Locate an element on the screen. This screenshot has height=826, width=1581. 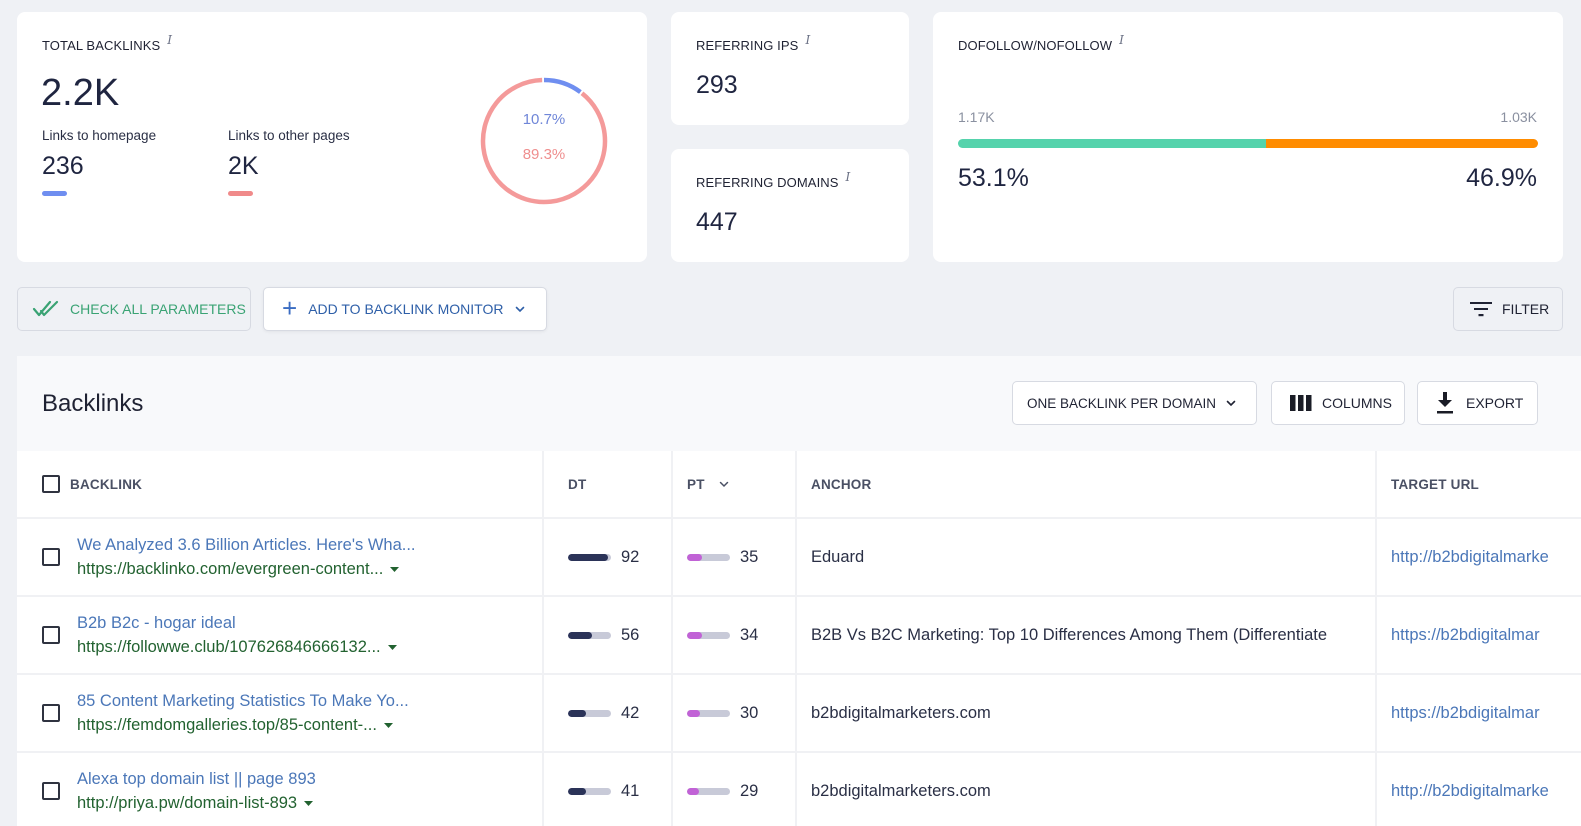
anchor-text: b2bdigitalmarketers.com is located at coordinates (901, 712).